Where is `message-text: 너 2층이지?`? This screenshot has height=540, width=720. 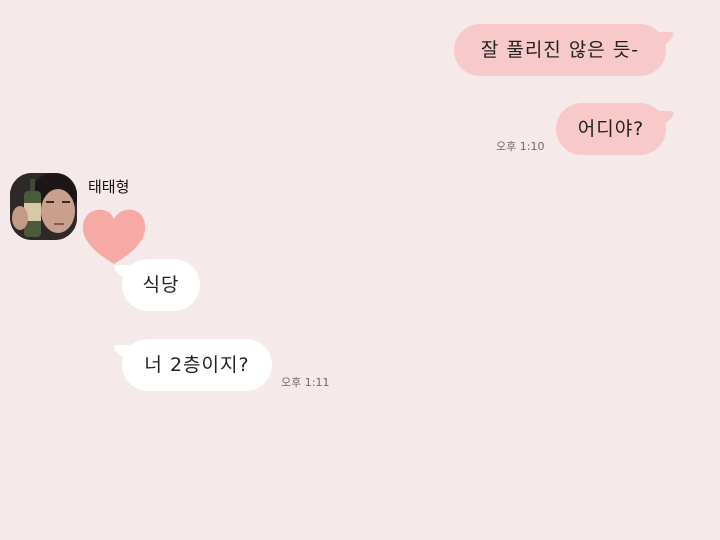 message-text: 너 2층이지? is located at coordinates (197, 365).